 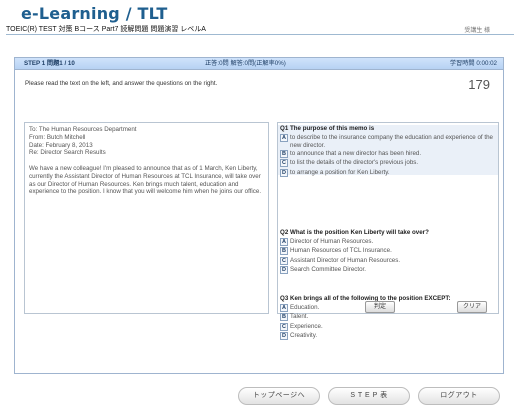 I want to click on countdown-timer: 179, so click(x=479, y=84).